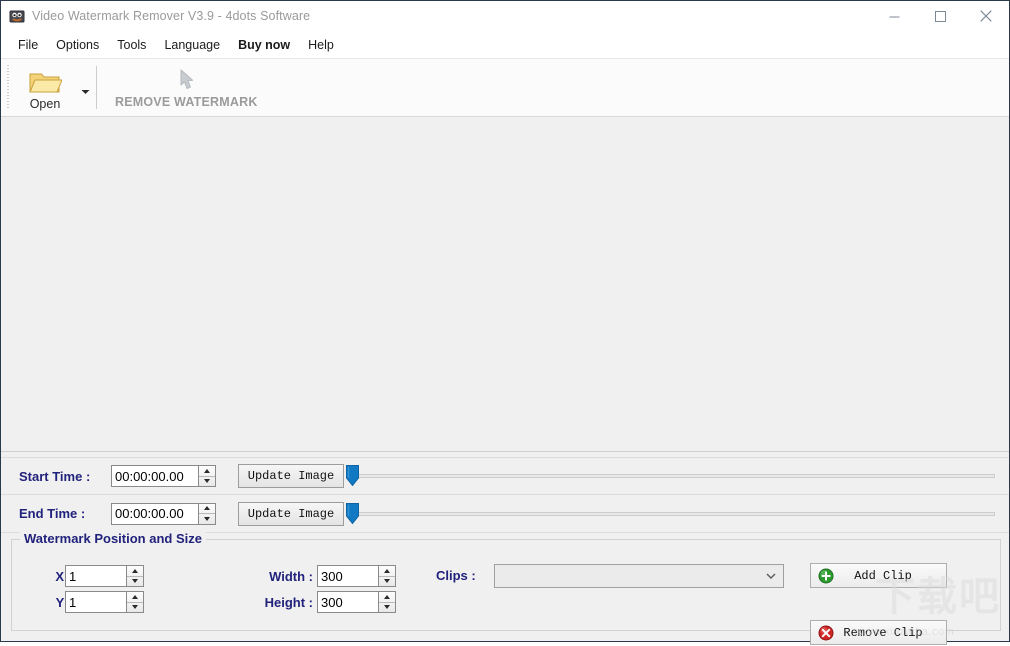 This screenshot has height=646, width=1010. I want to click on height-spinner: 300, so click(356, 602).